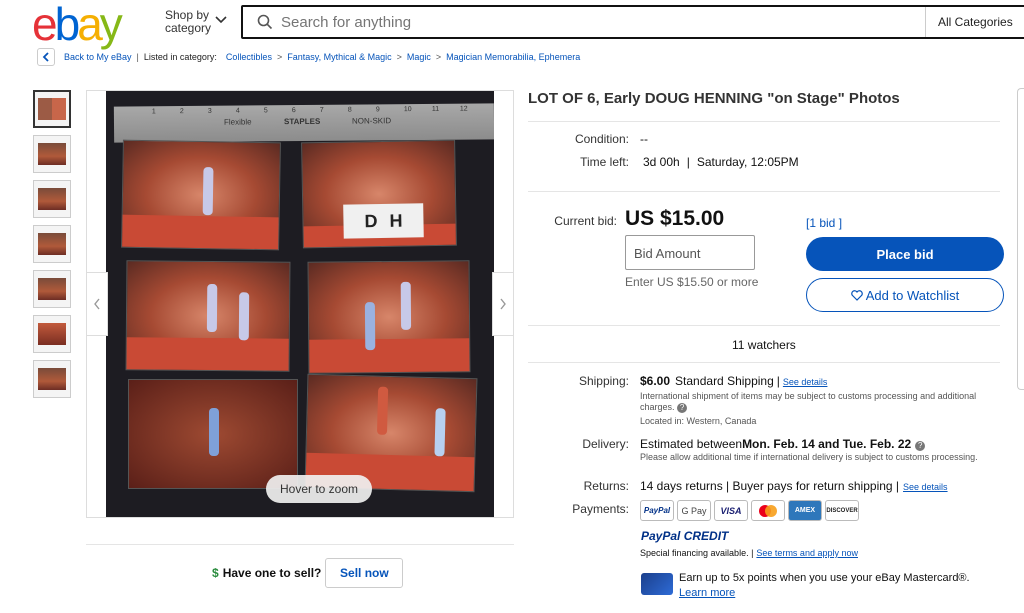 The width and height of the screenshot is (1024, 613). I want to click on financing-terms-link: See terms and apply now, so click(807, 553).